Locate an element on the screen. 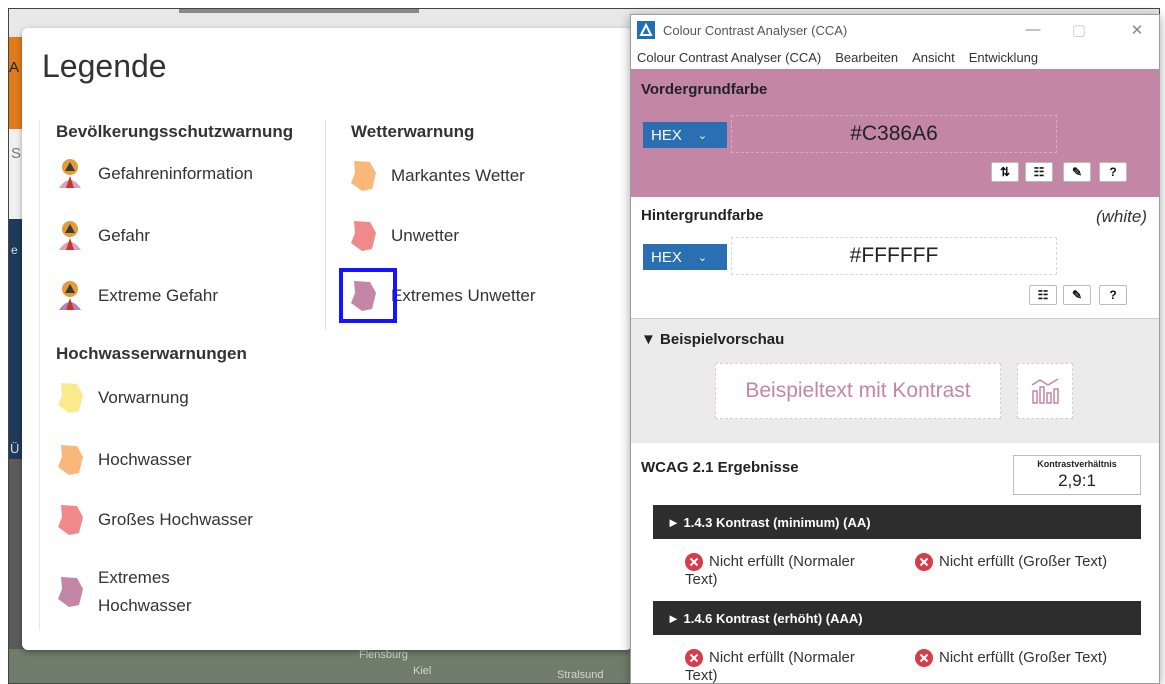  help-icon: ? is located at coordinates (1113, 172).